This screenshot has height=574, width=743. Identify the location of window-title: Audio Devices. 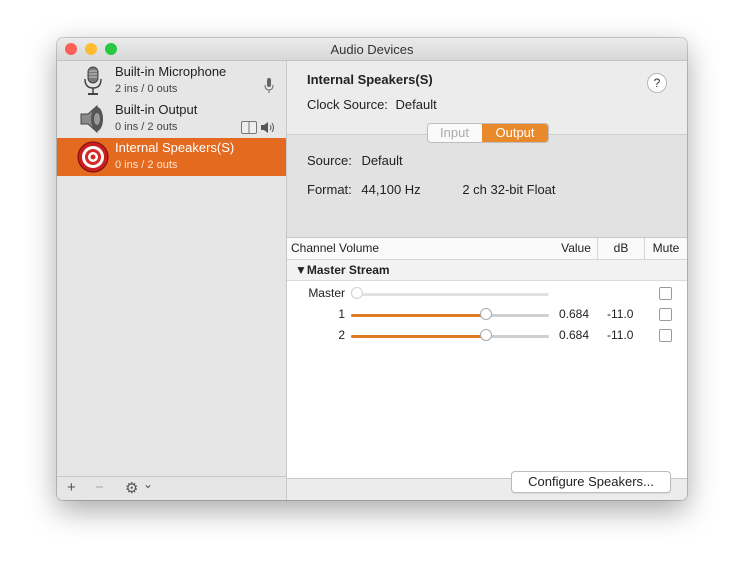
(372, 49).